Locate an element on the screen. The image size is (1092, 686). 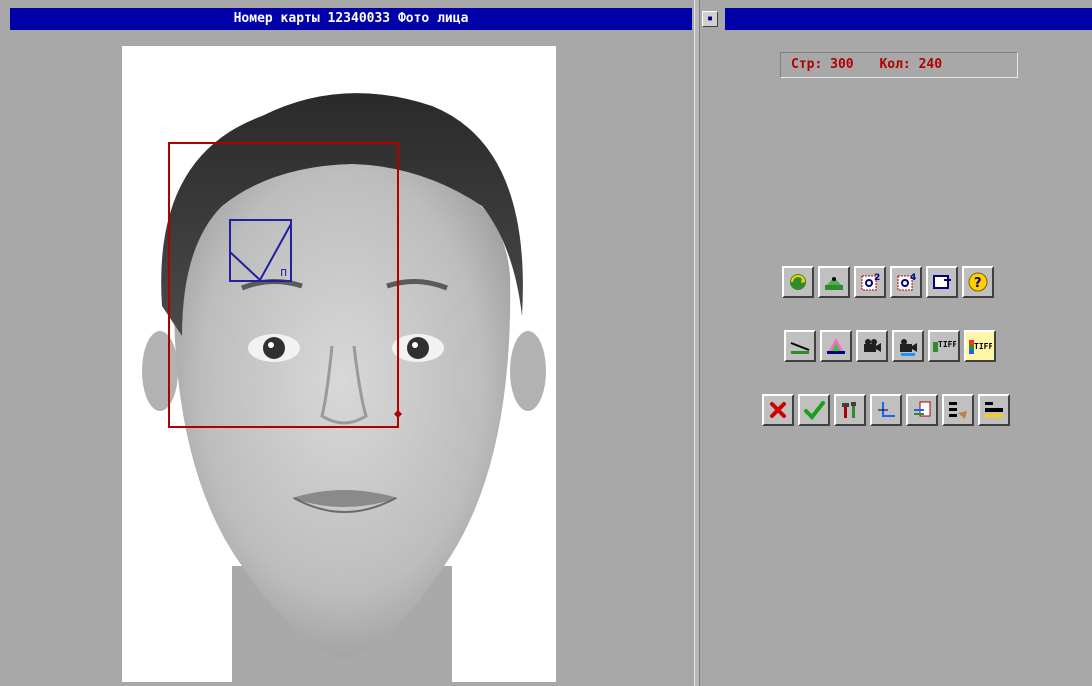
angle-icon is located at coordinates (886, 409).